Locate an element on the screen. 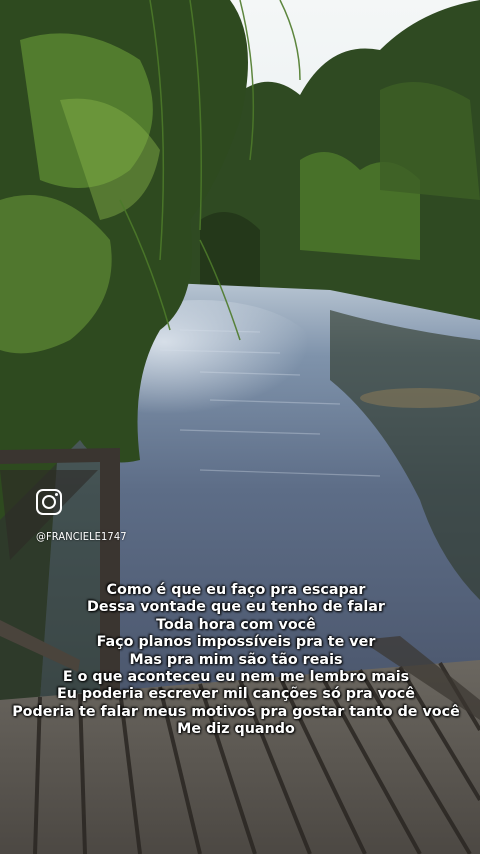 The height and width of the screenshot is (854, 480). instagram-handle: @FRANCIELE1747 is located at coordinates (81, 536).